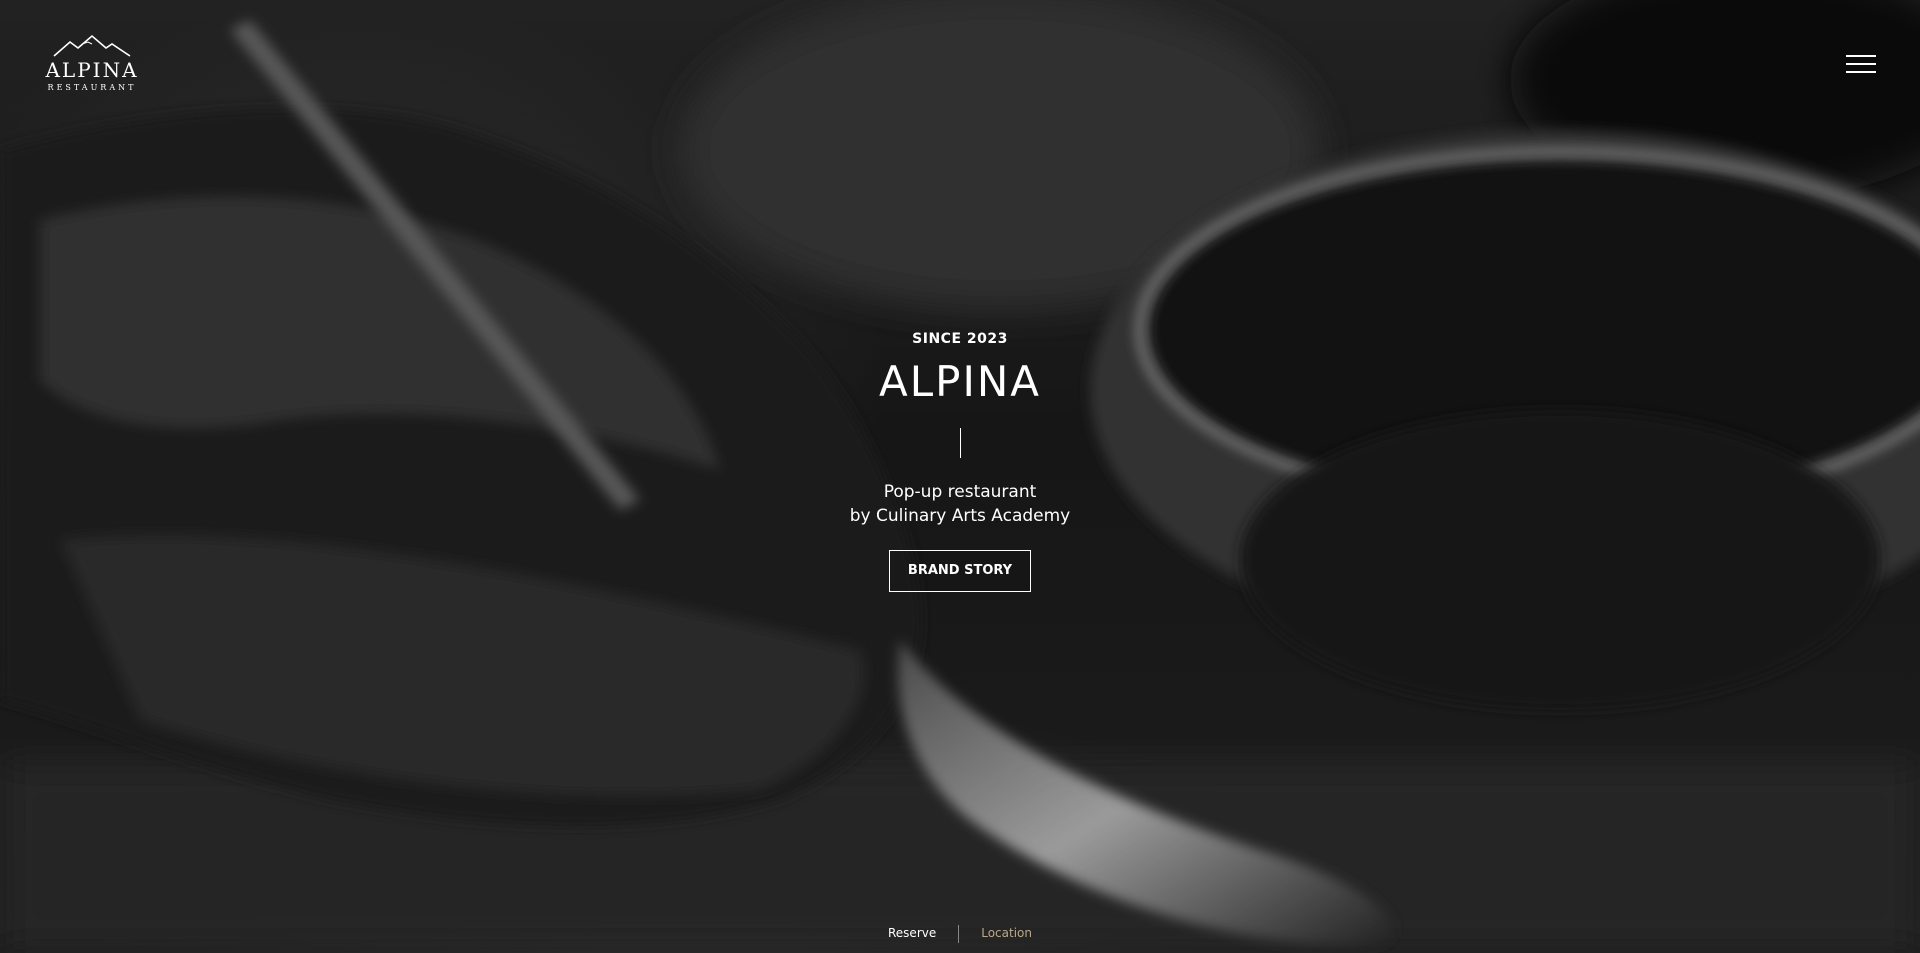 The width and height of the screenshot is (1920, 953). What do you see at coordinates (960, 492) in the screenshot?
I see `subtitle-line-1: Pop-up restaurant` at bounding box center [960, 492].